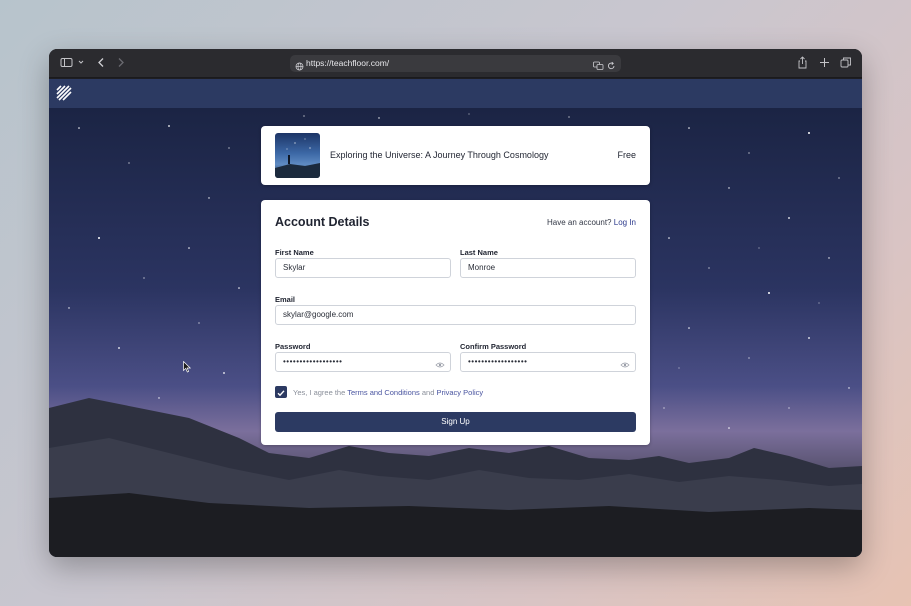 The height and width of the screenshot is (606, 911). What do you see at coordinates (313, 361) in the screenshot?
I see `password-value: ••••••••••••••••••` at bounding box center [313, 361].